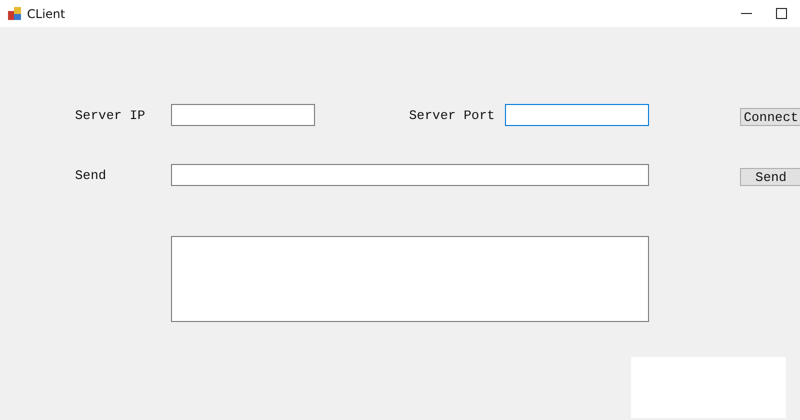 This screenshot has height=420, width=800. What do you see at coordinates (110, 115) in the screenshot?
I see `server-ip-label: Server IP` at bounding box center [110, 115].